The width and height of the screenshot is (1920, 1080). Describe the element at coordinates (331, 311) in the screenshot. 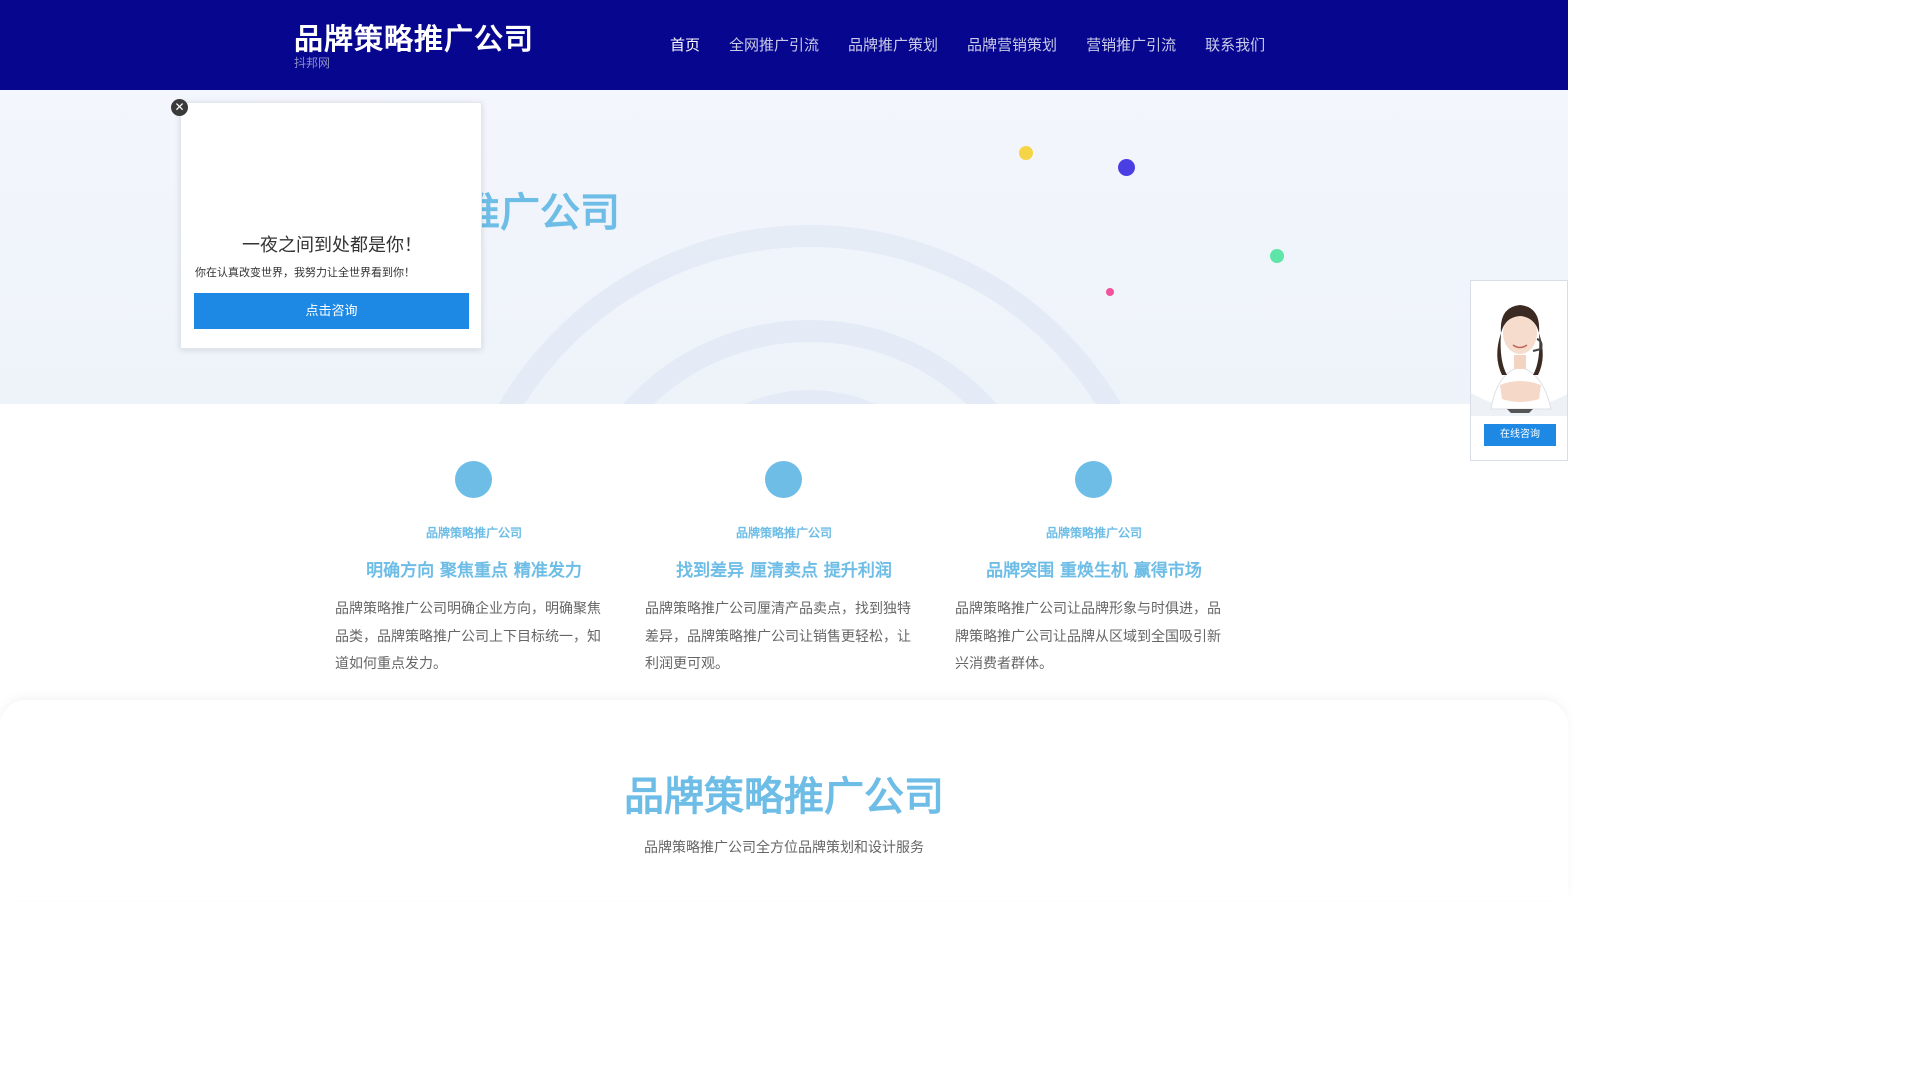

I see `consult-button: 点击咨询` at that location.